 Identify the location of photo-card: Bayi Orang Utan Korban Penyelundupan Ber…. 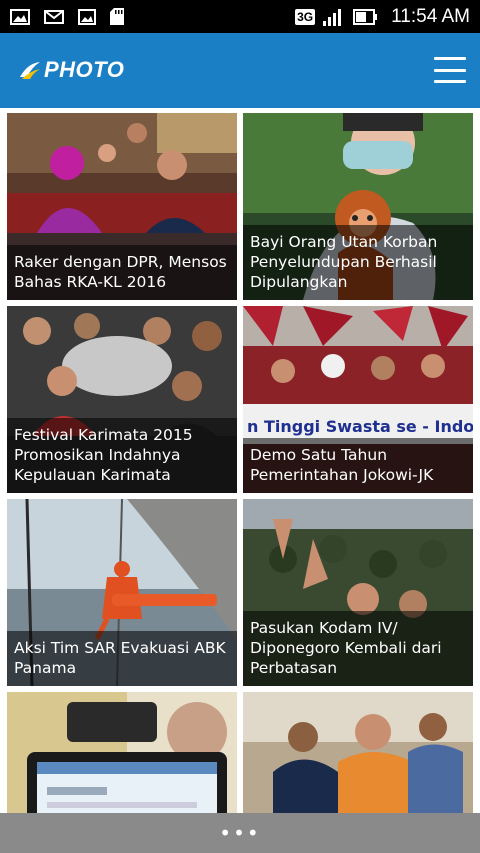
(358, 206).